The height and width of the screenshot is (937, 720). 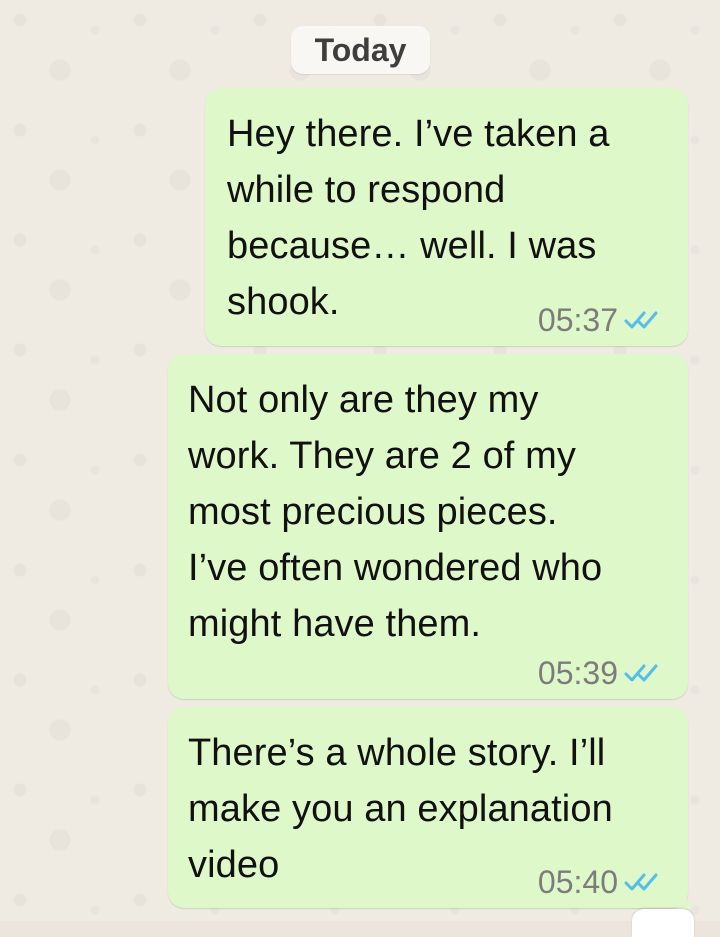 I want to click on date-label: Today, so click(x=360, y=49).